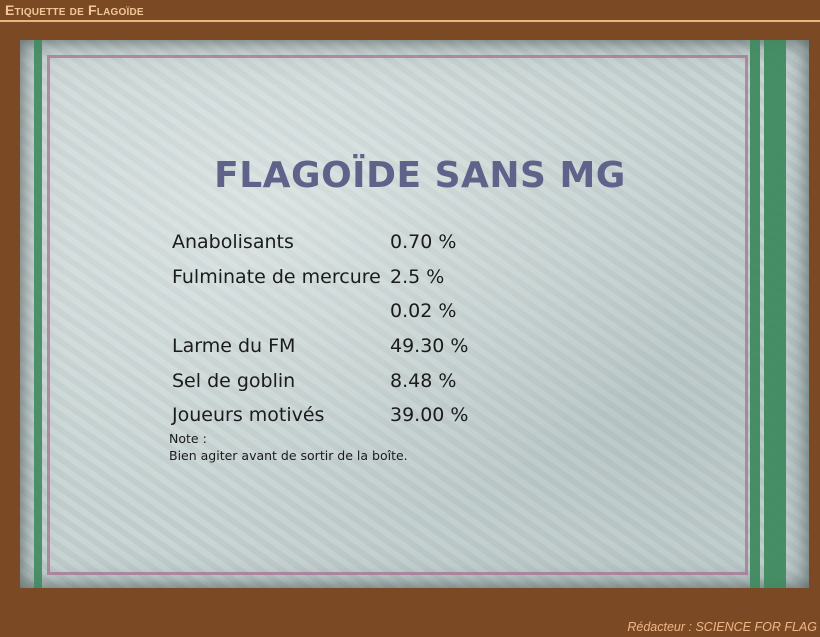 The image size is (820, 637). I want to click on ingredient-value: 49.30 %, so click(429, 346).